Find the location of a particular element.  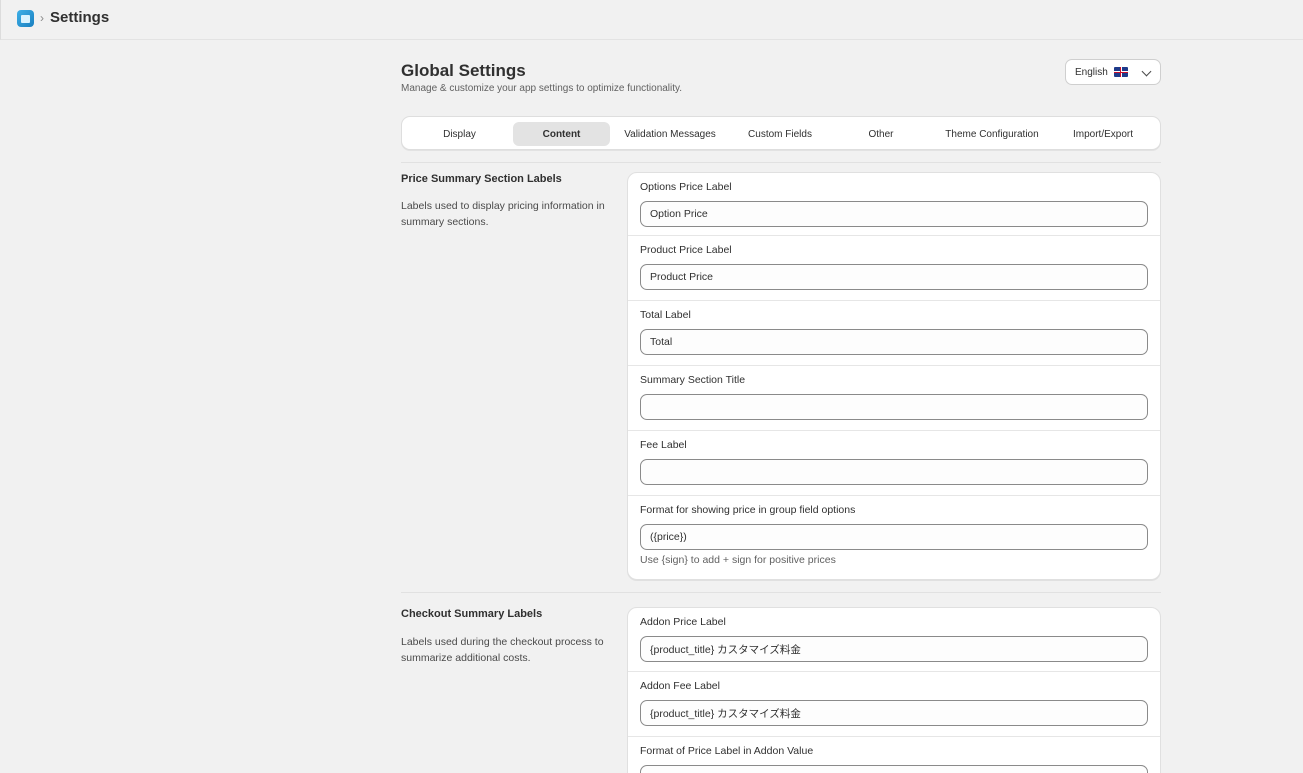

field-label: Total Label is located at coordinates (665, 315).